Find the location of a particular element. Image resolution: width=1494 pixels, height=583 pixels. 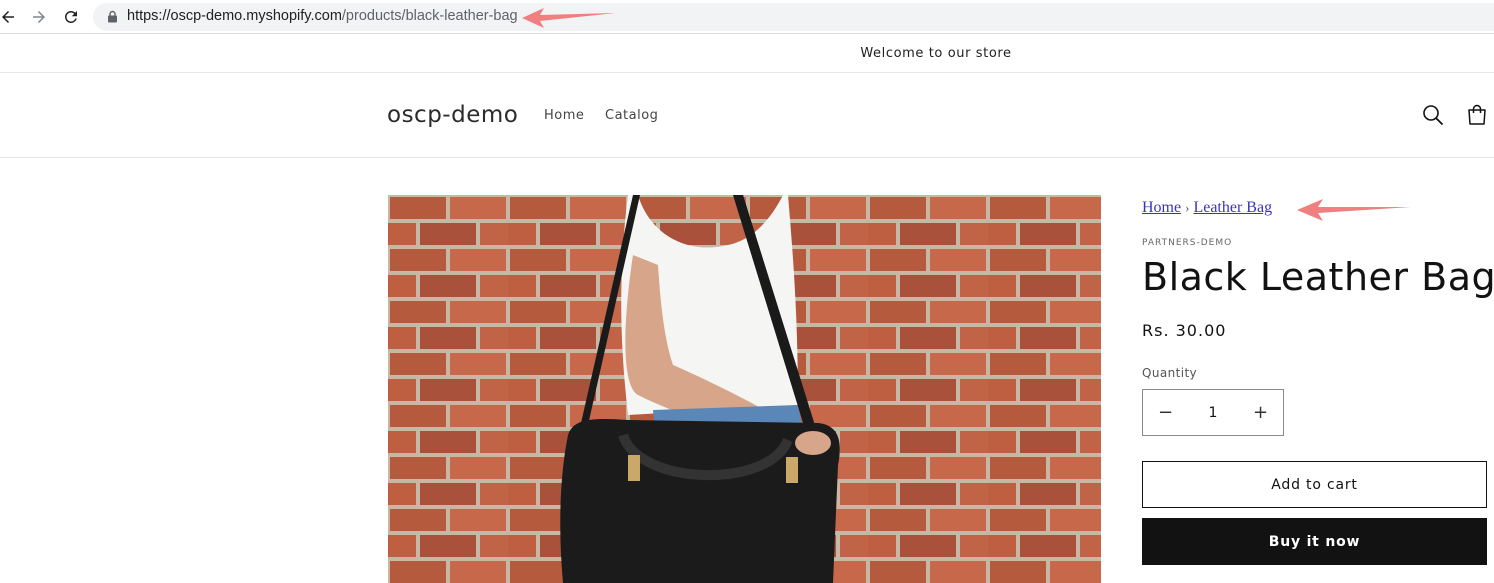

url-path: /products/black-leather-bag is located at coordinates (429, 16).